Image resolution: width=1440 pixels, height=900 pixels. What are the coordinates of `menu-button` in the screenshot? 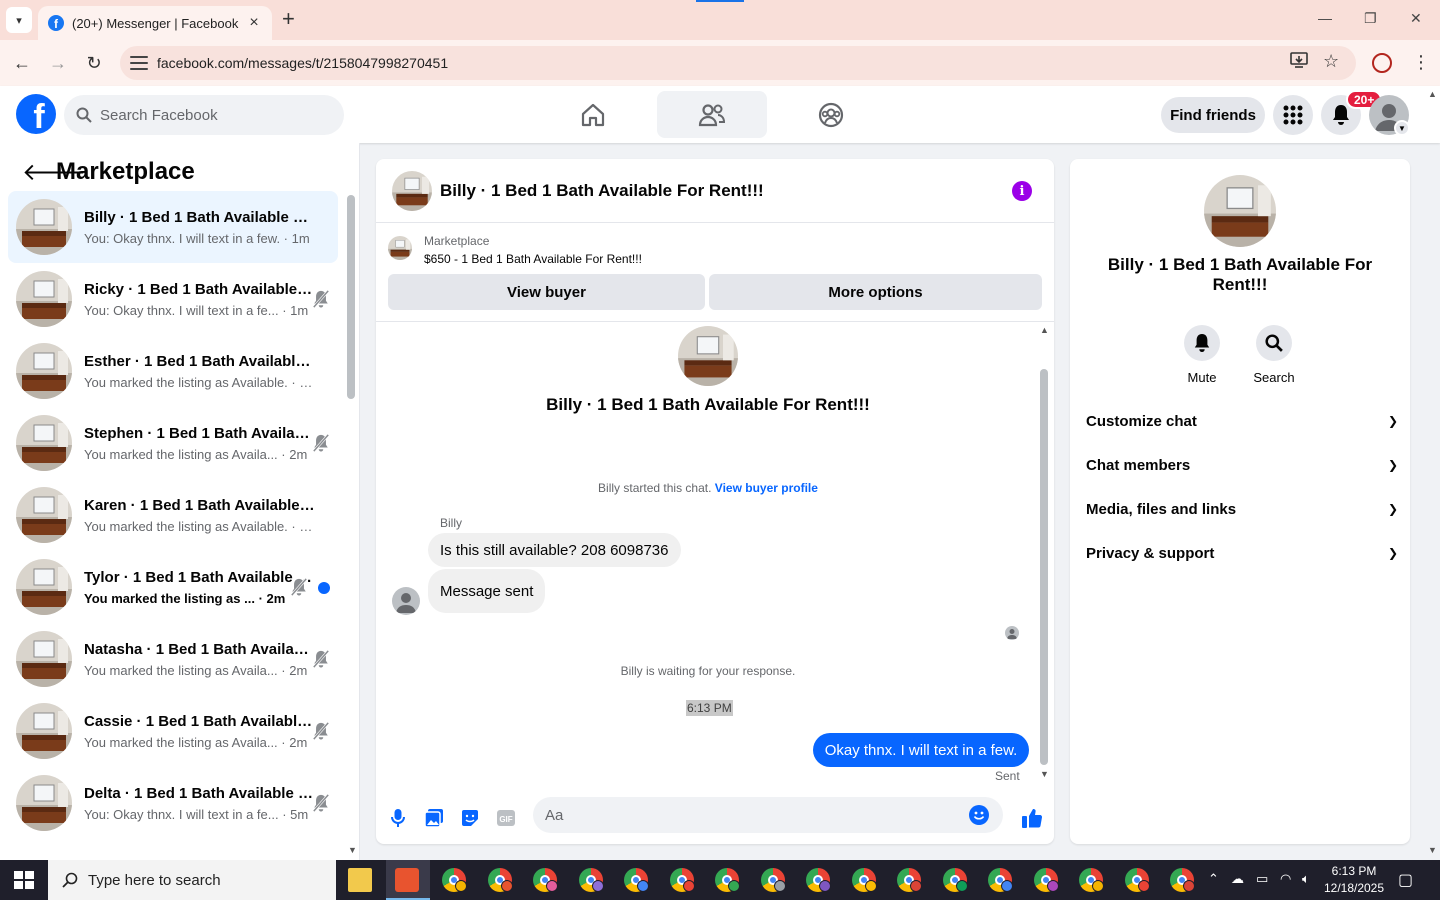 It's located at (1293, 115).